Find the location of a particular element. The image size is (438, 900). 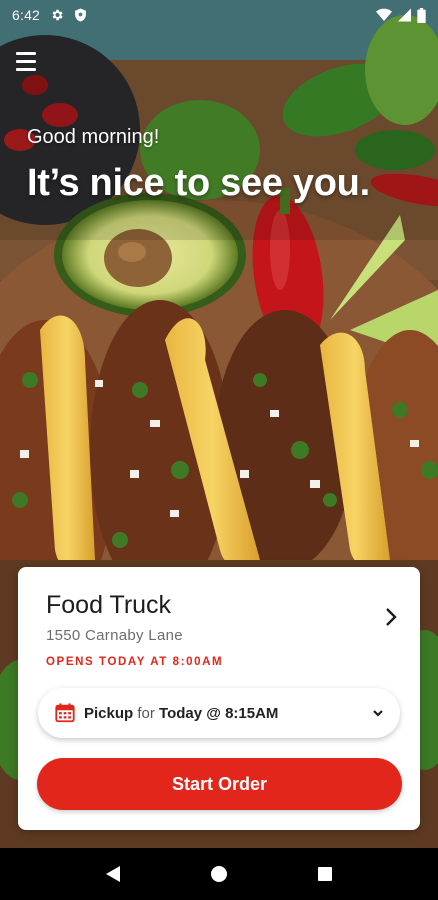

recents-square-icon is located at coordinates (325, 874).